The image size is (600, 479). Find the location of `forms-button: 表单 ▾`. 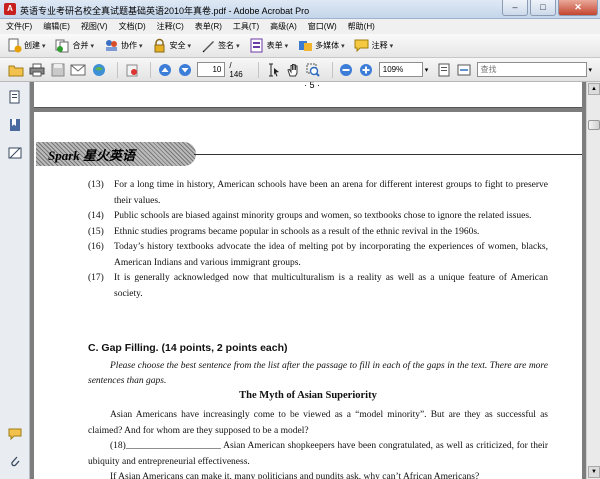

forms-button: 表单 ▾ is located at coordinates (269, 46).